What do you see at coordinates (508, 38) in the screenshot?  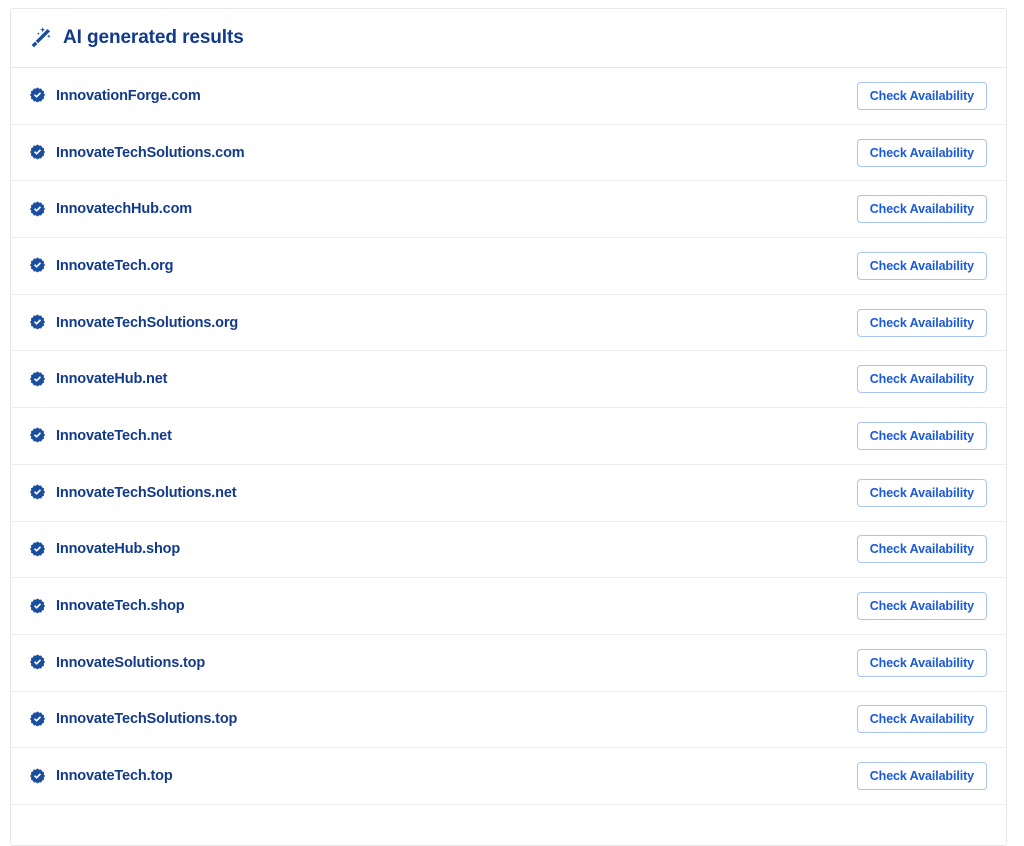 I see `panel-header: AI generated results` at bounding box center [508, 38].